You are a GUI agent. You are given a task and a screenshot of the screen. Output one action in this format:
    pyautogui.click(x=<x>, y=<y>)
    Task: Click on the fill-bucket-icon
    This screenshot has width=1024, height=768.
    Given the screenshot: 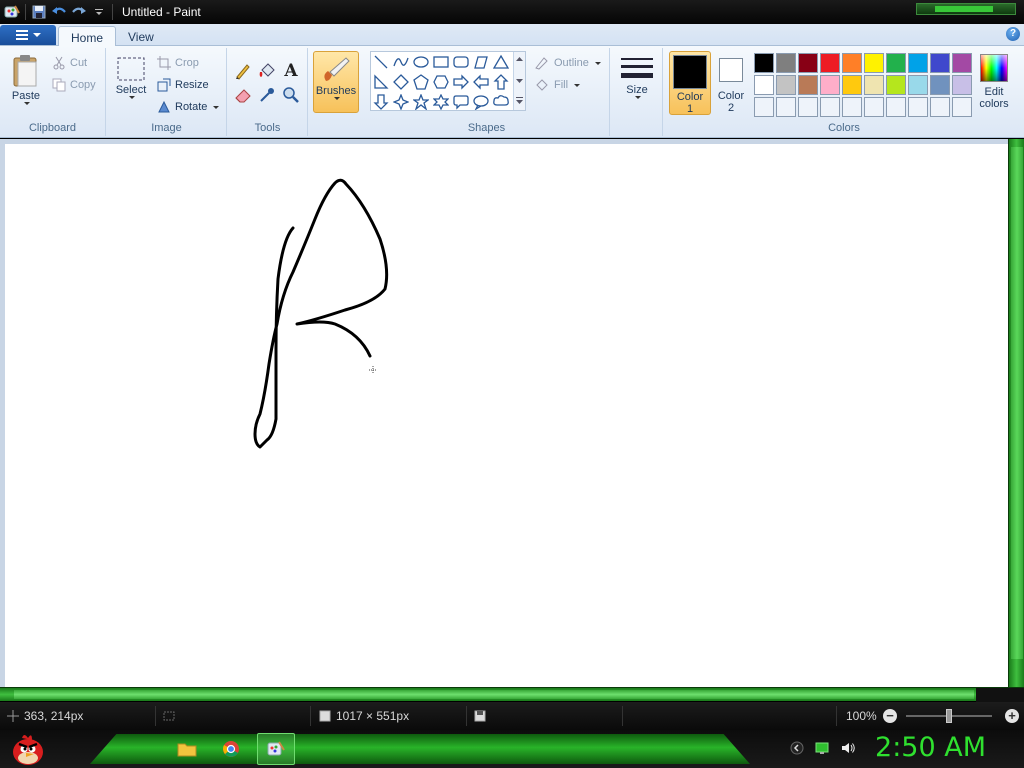 What is the action you would take?
    pyautogui.click(x=267, y=71)
    